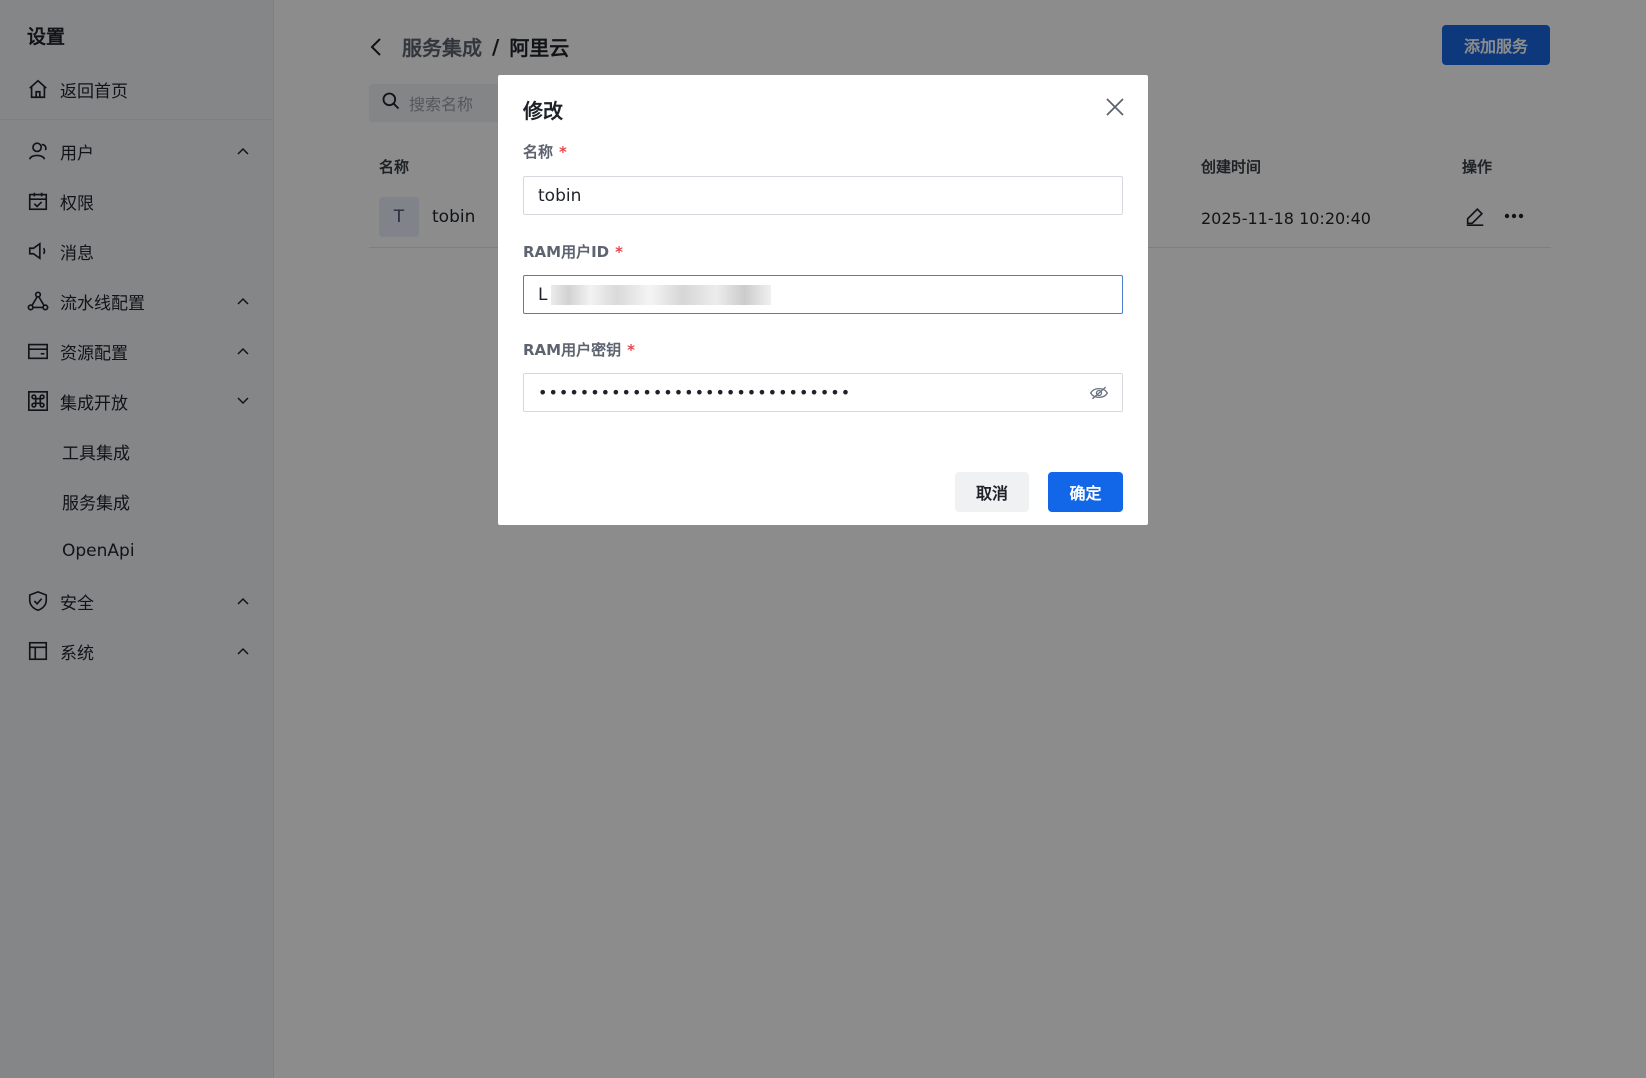 The width and height of the screenshot is (1646, 1078). I want to click on name-field, so click(823, 195).